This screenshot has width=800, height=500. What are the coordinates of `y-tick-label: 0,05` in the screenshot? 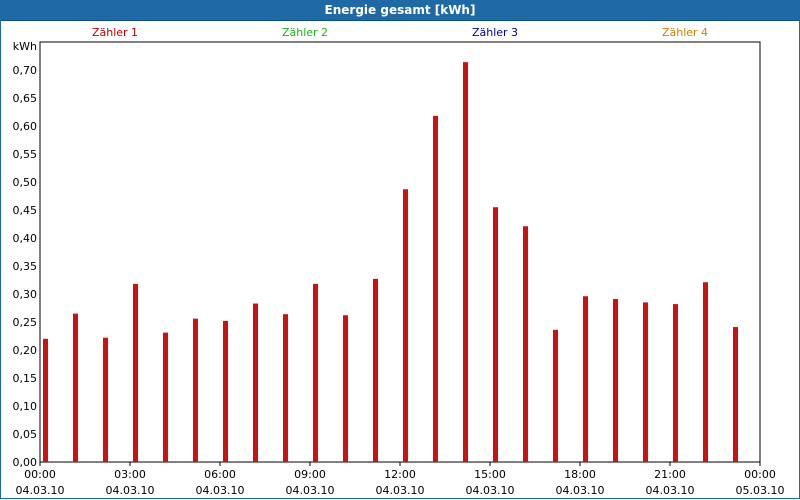 It's located at (25, 434).